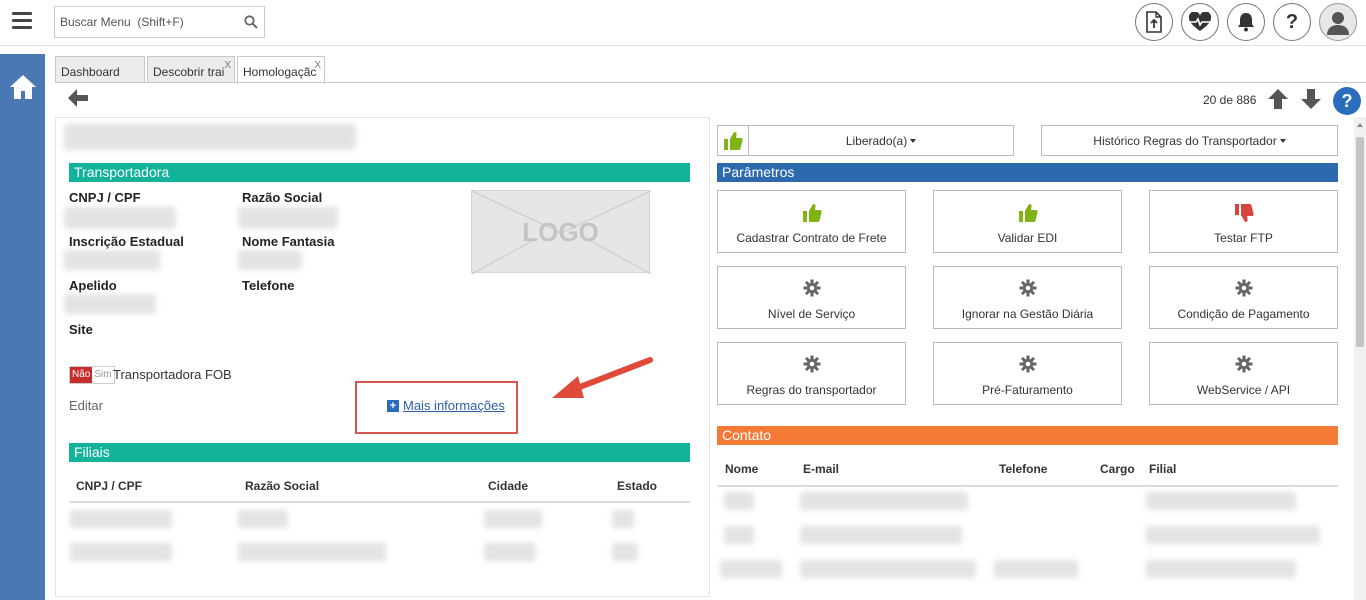 This screenshot has width=1366, height=600. Describe the element at coordinates (126, 241) in the screenshot. I see `label-inscricao-estadual: Inscrição Estadual` at that location.